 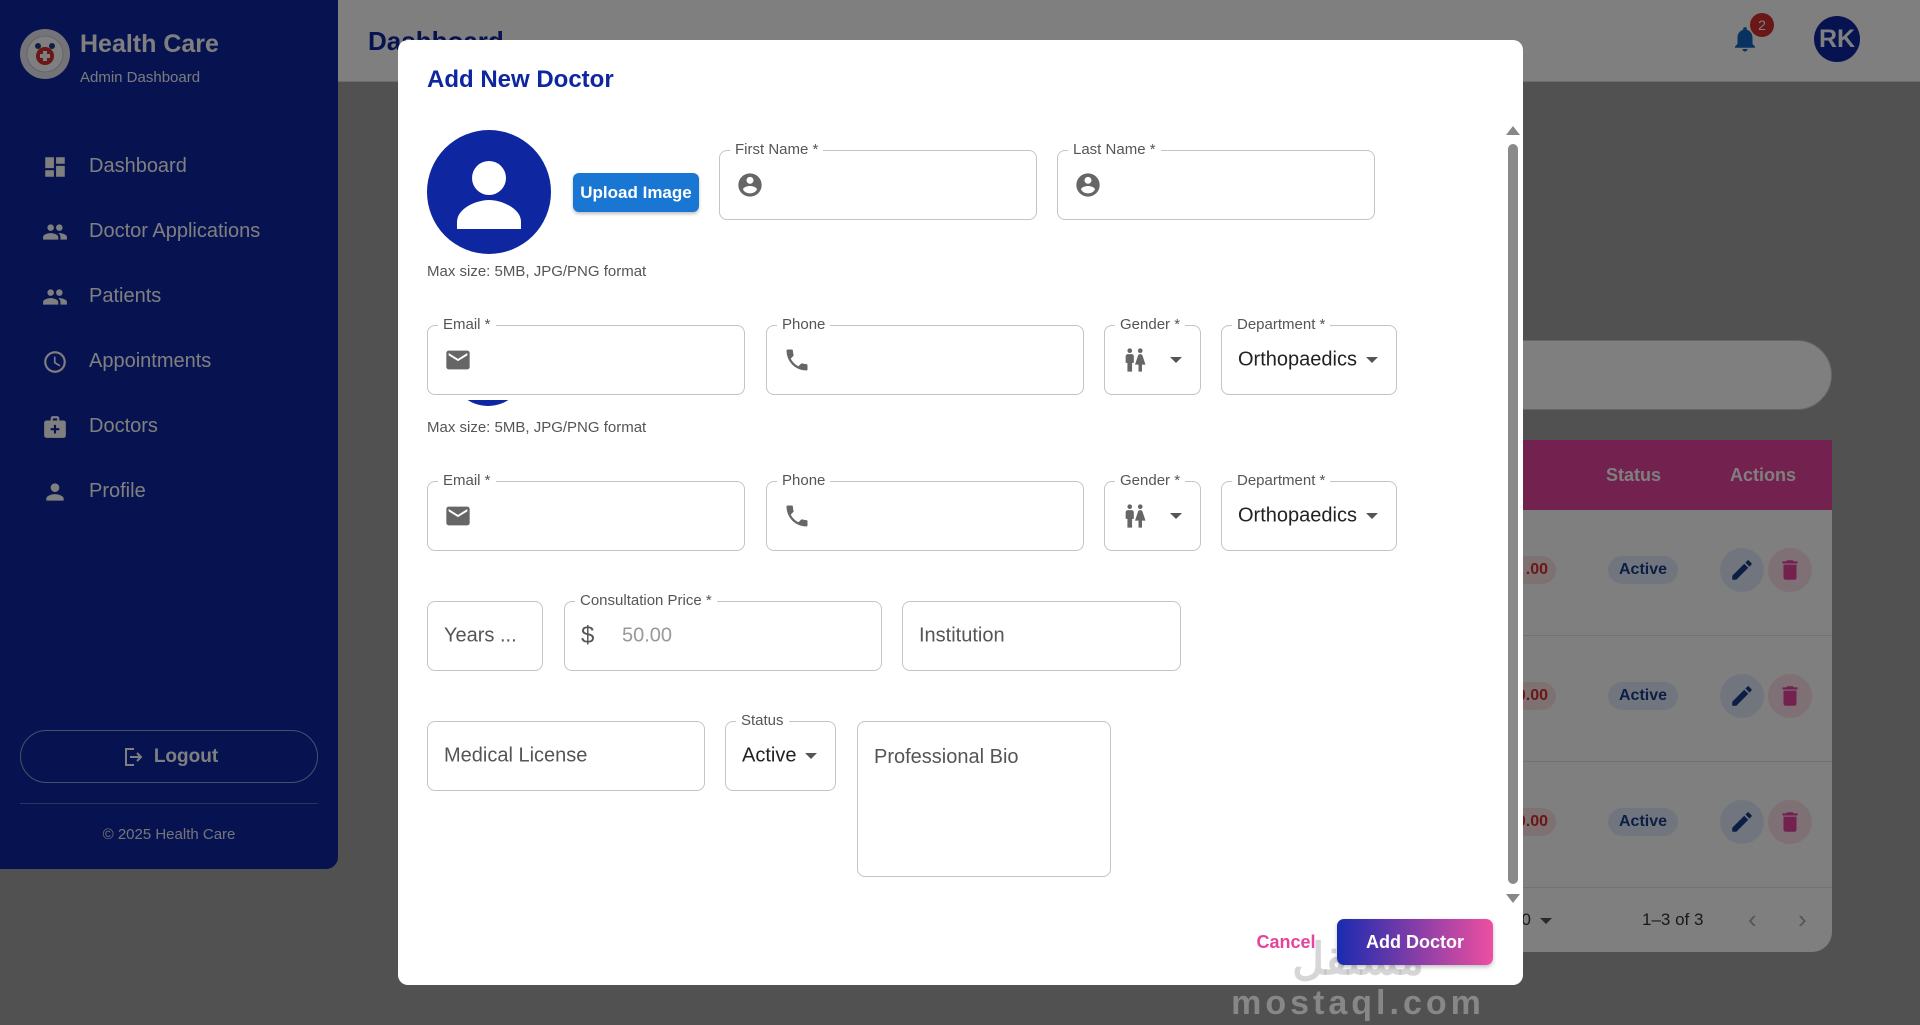 What do you see at coordinates (588, 635) in the screenshot?
I see `dollar-icon: $` at bounding box center [588, 635].